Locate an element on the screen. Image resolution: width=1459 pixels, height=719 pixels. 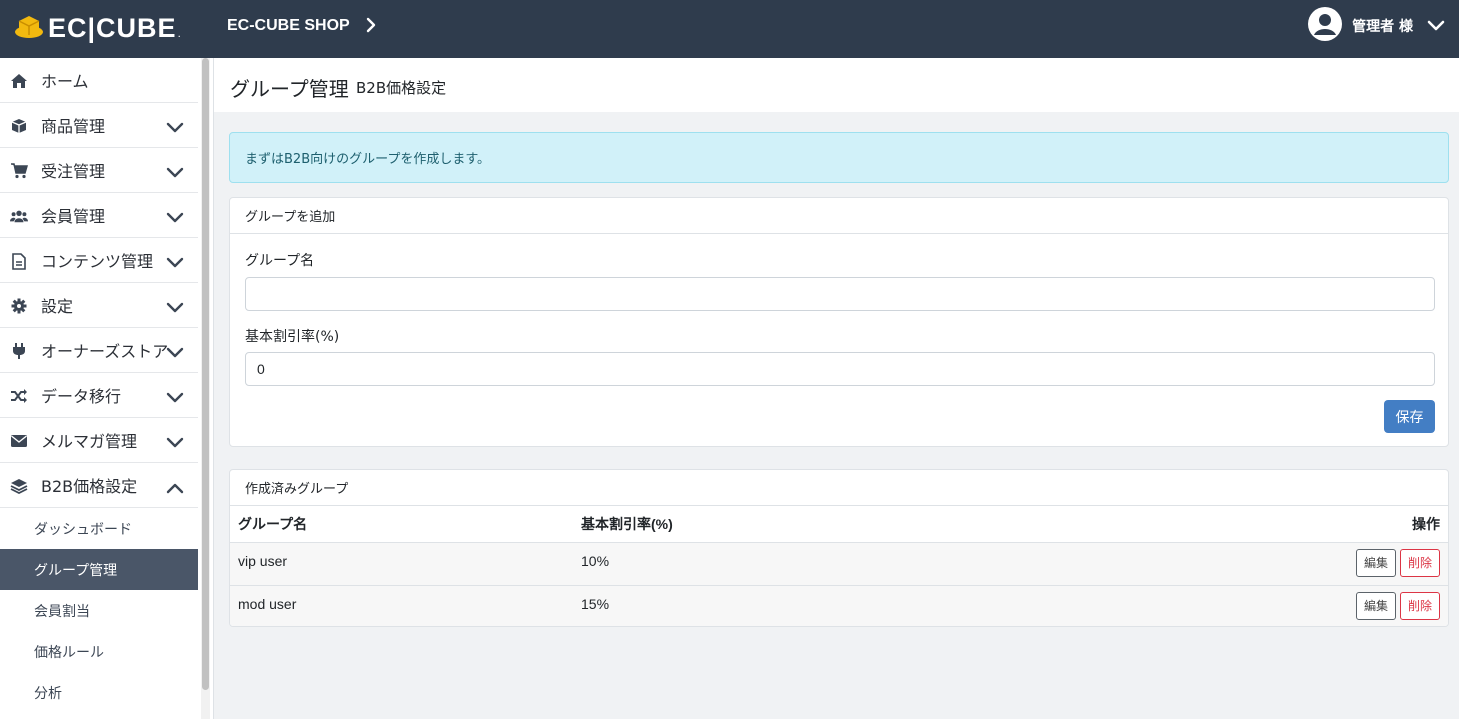
home-icon is located at coordinates (19, 81).